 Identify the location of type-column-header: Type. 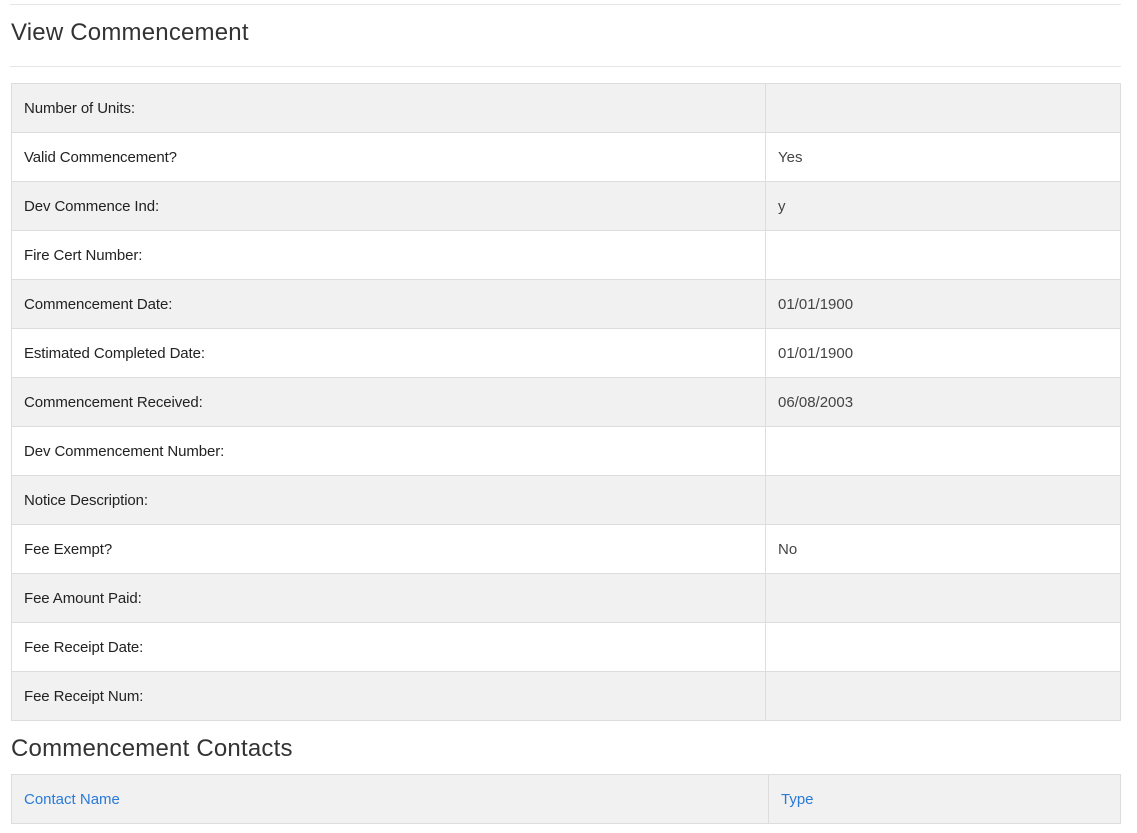
(944, 799).